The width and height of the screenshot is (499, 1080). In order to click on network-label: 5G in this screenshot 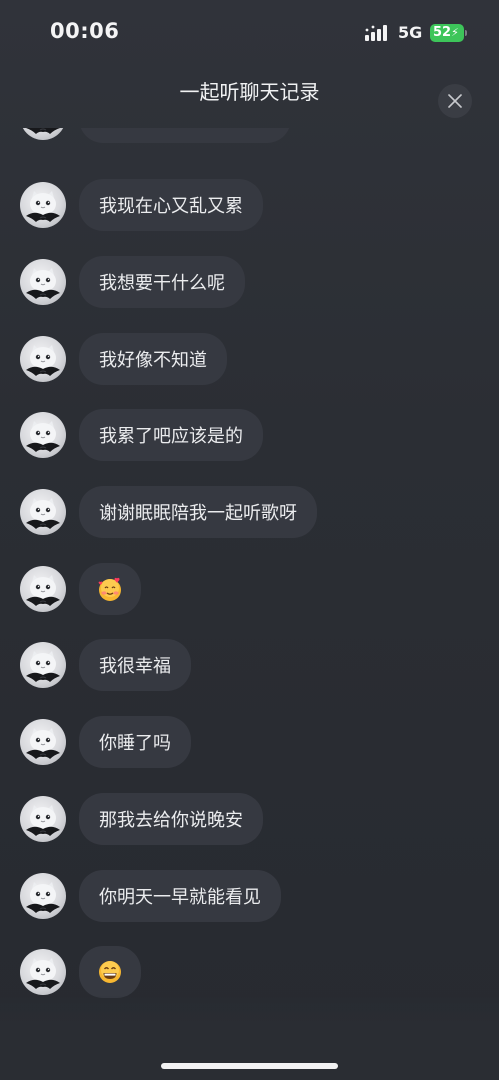, I will do `click(410, 32)`.